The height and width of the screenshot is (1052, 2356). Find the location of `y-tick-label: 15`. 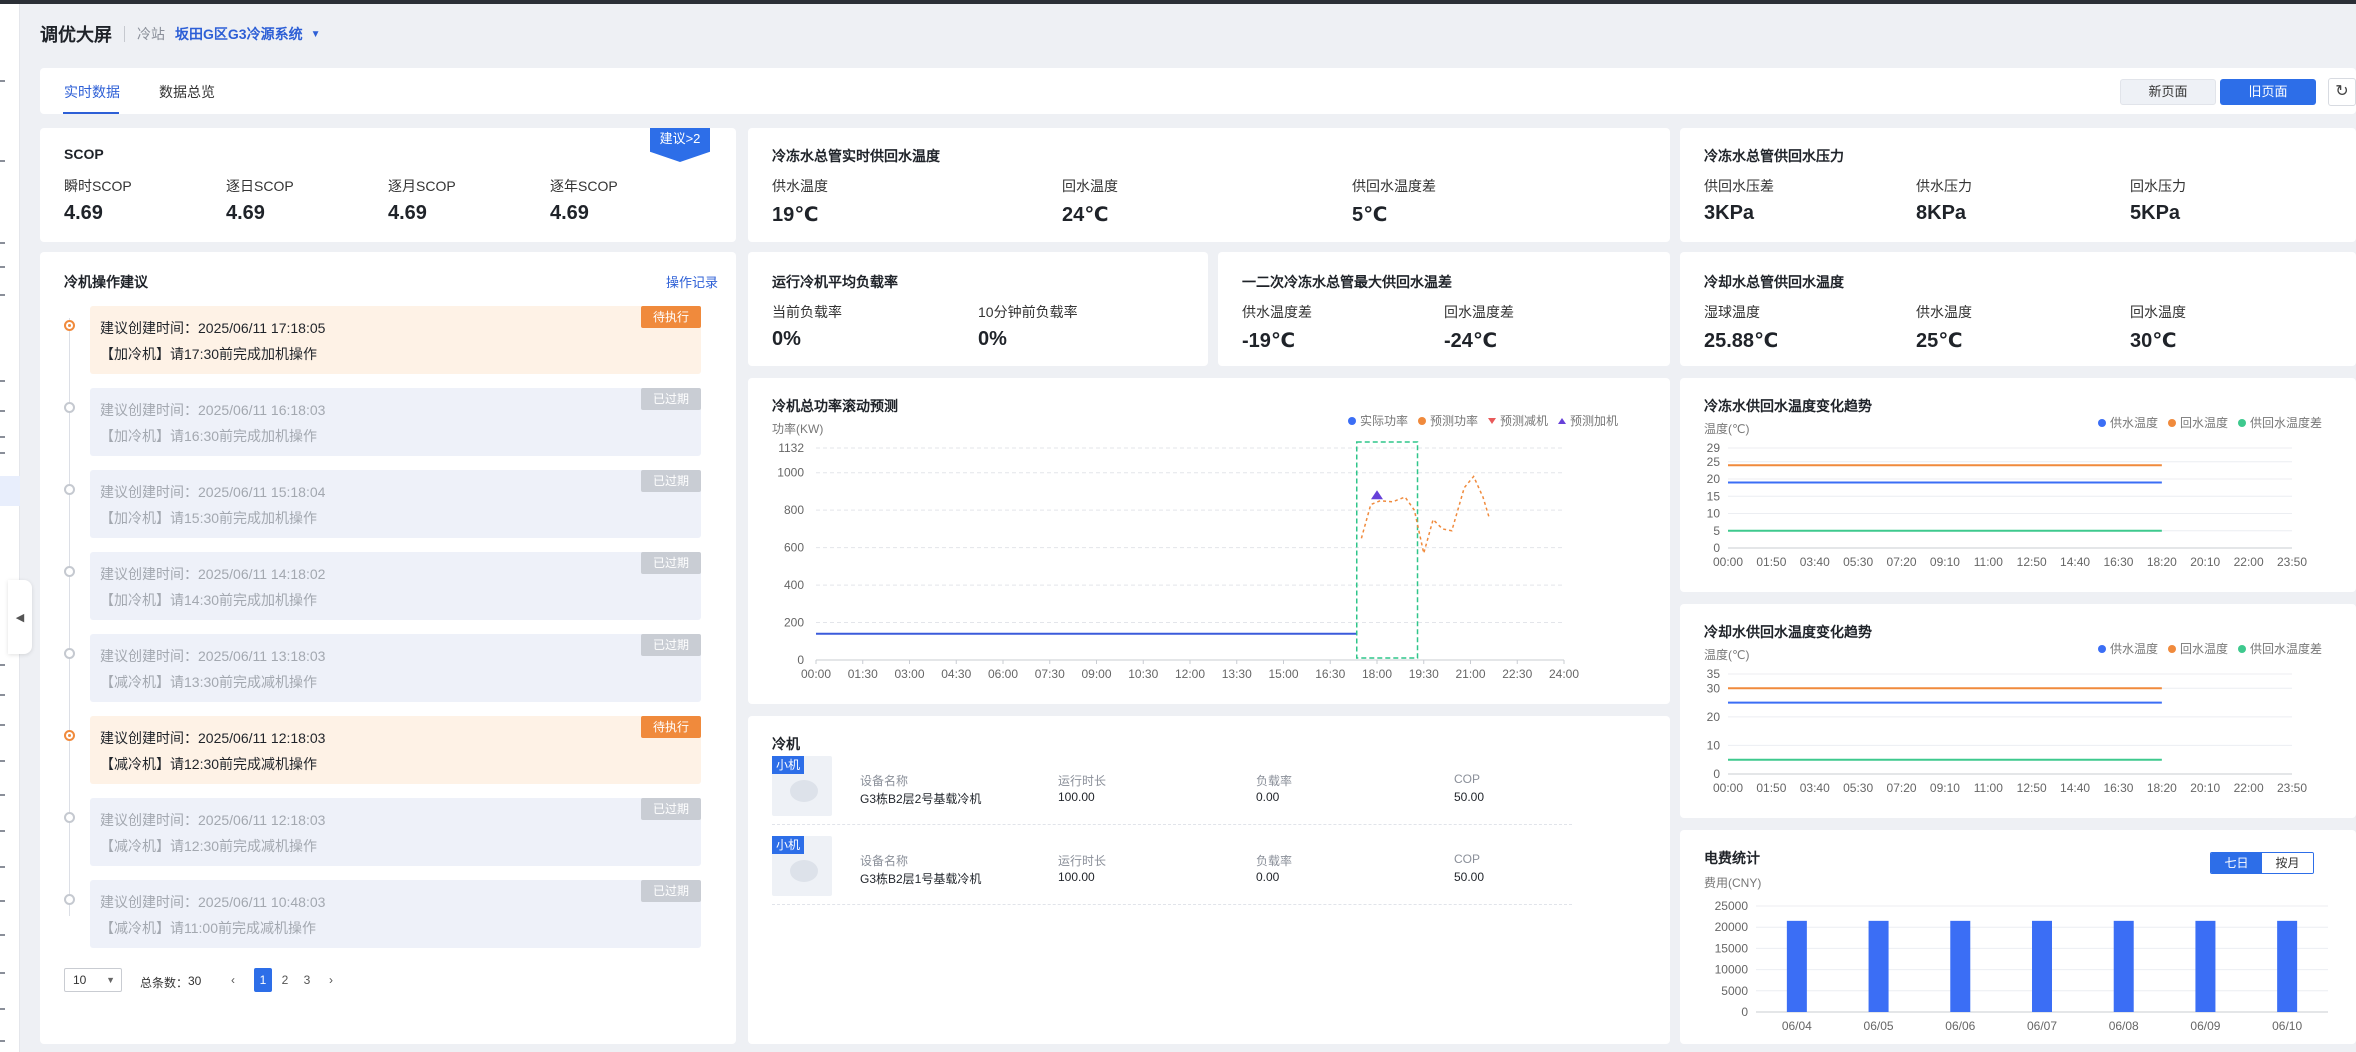

y-tick-label: 15 is located at coordinates (1714, 496).